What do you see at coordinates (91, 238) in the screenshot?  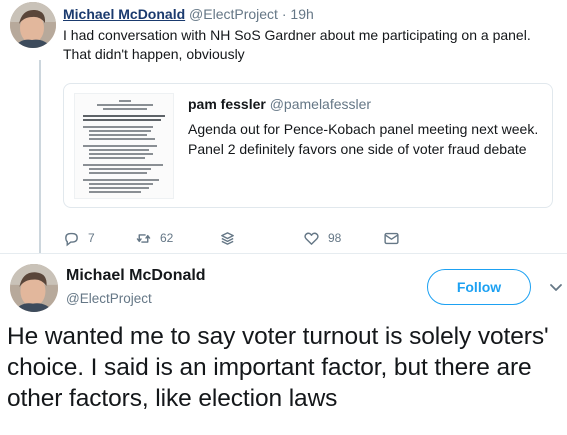 I see `reply-count: 7` at bounding box center [91, 238].